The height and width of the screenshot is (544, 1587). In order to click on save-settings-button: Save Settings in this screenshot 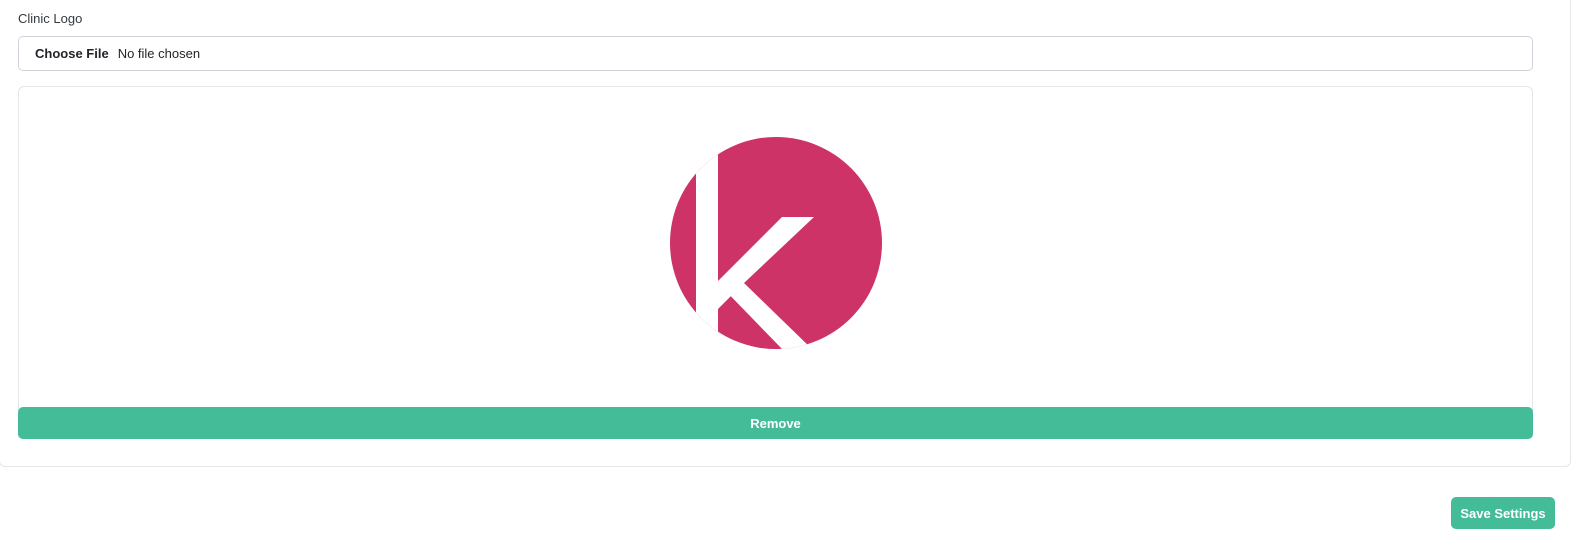, I will do `click(1503, 513)`.